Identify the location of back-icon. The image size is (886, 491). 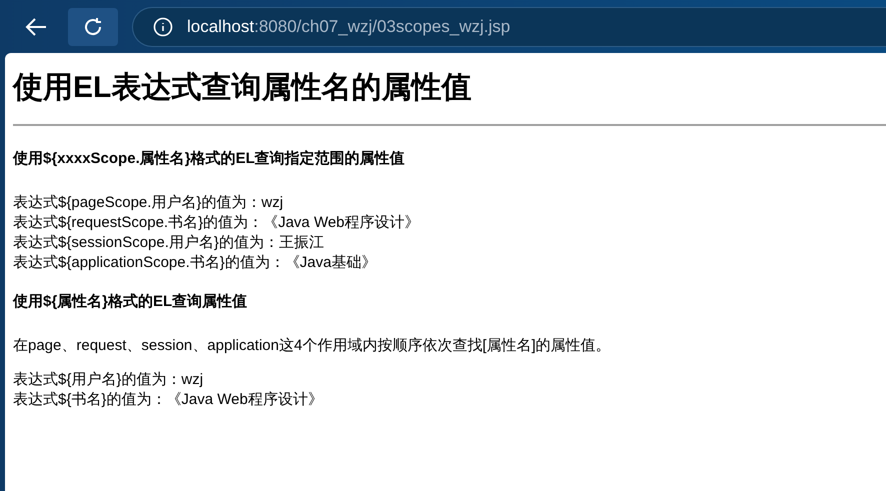
(36, 27).